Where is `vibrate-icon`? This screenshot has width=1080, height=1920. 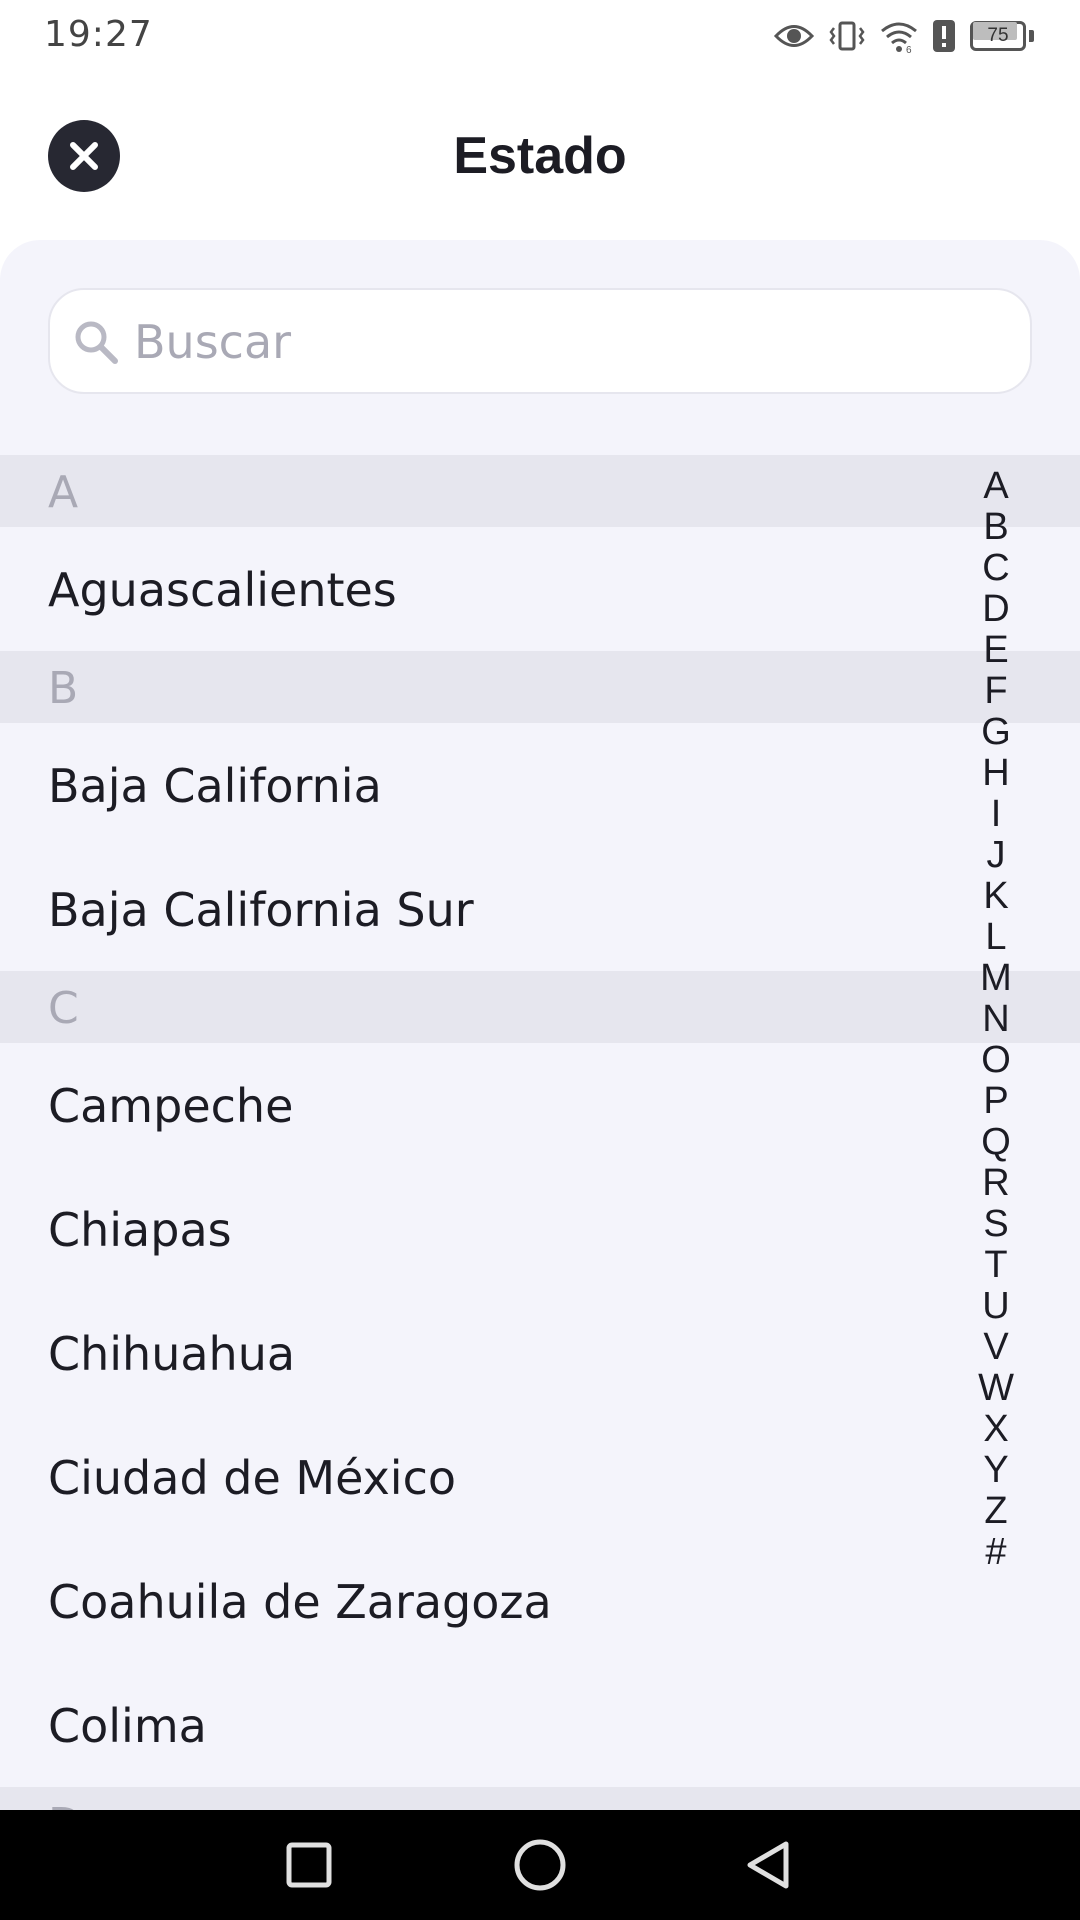
vibrate-icon is located at coordinates (847, 36).